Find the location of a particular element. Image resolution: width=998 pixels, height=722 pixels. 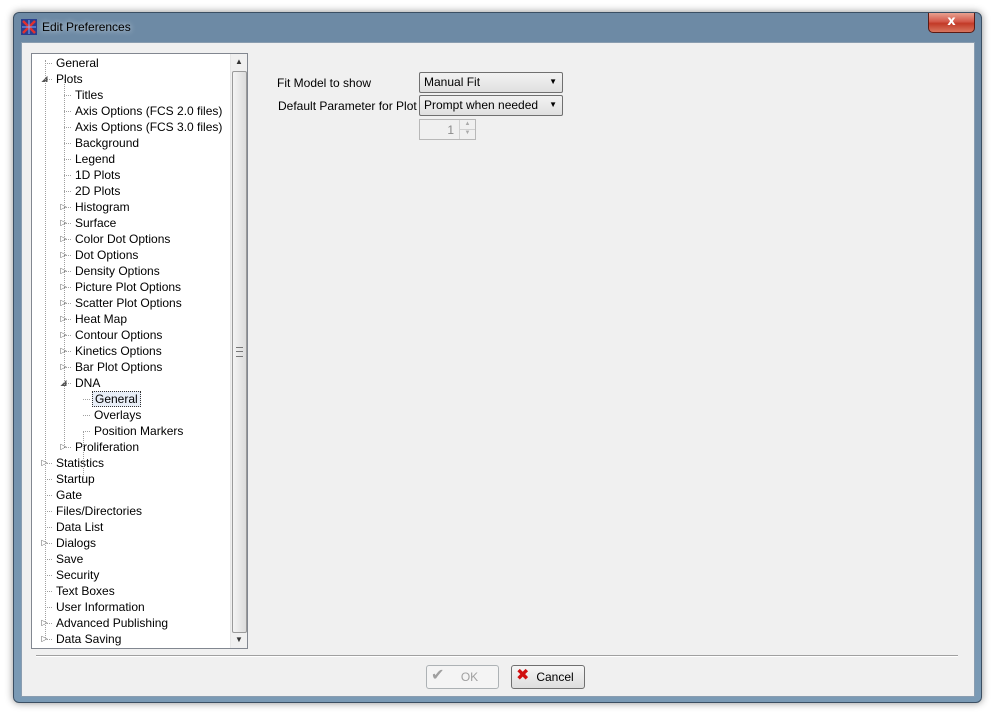

tree-item-label: Surface is located at coordinates (96, 223).